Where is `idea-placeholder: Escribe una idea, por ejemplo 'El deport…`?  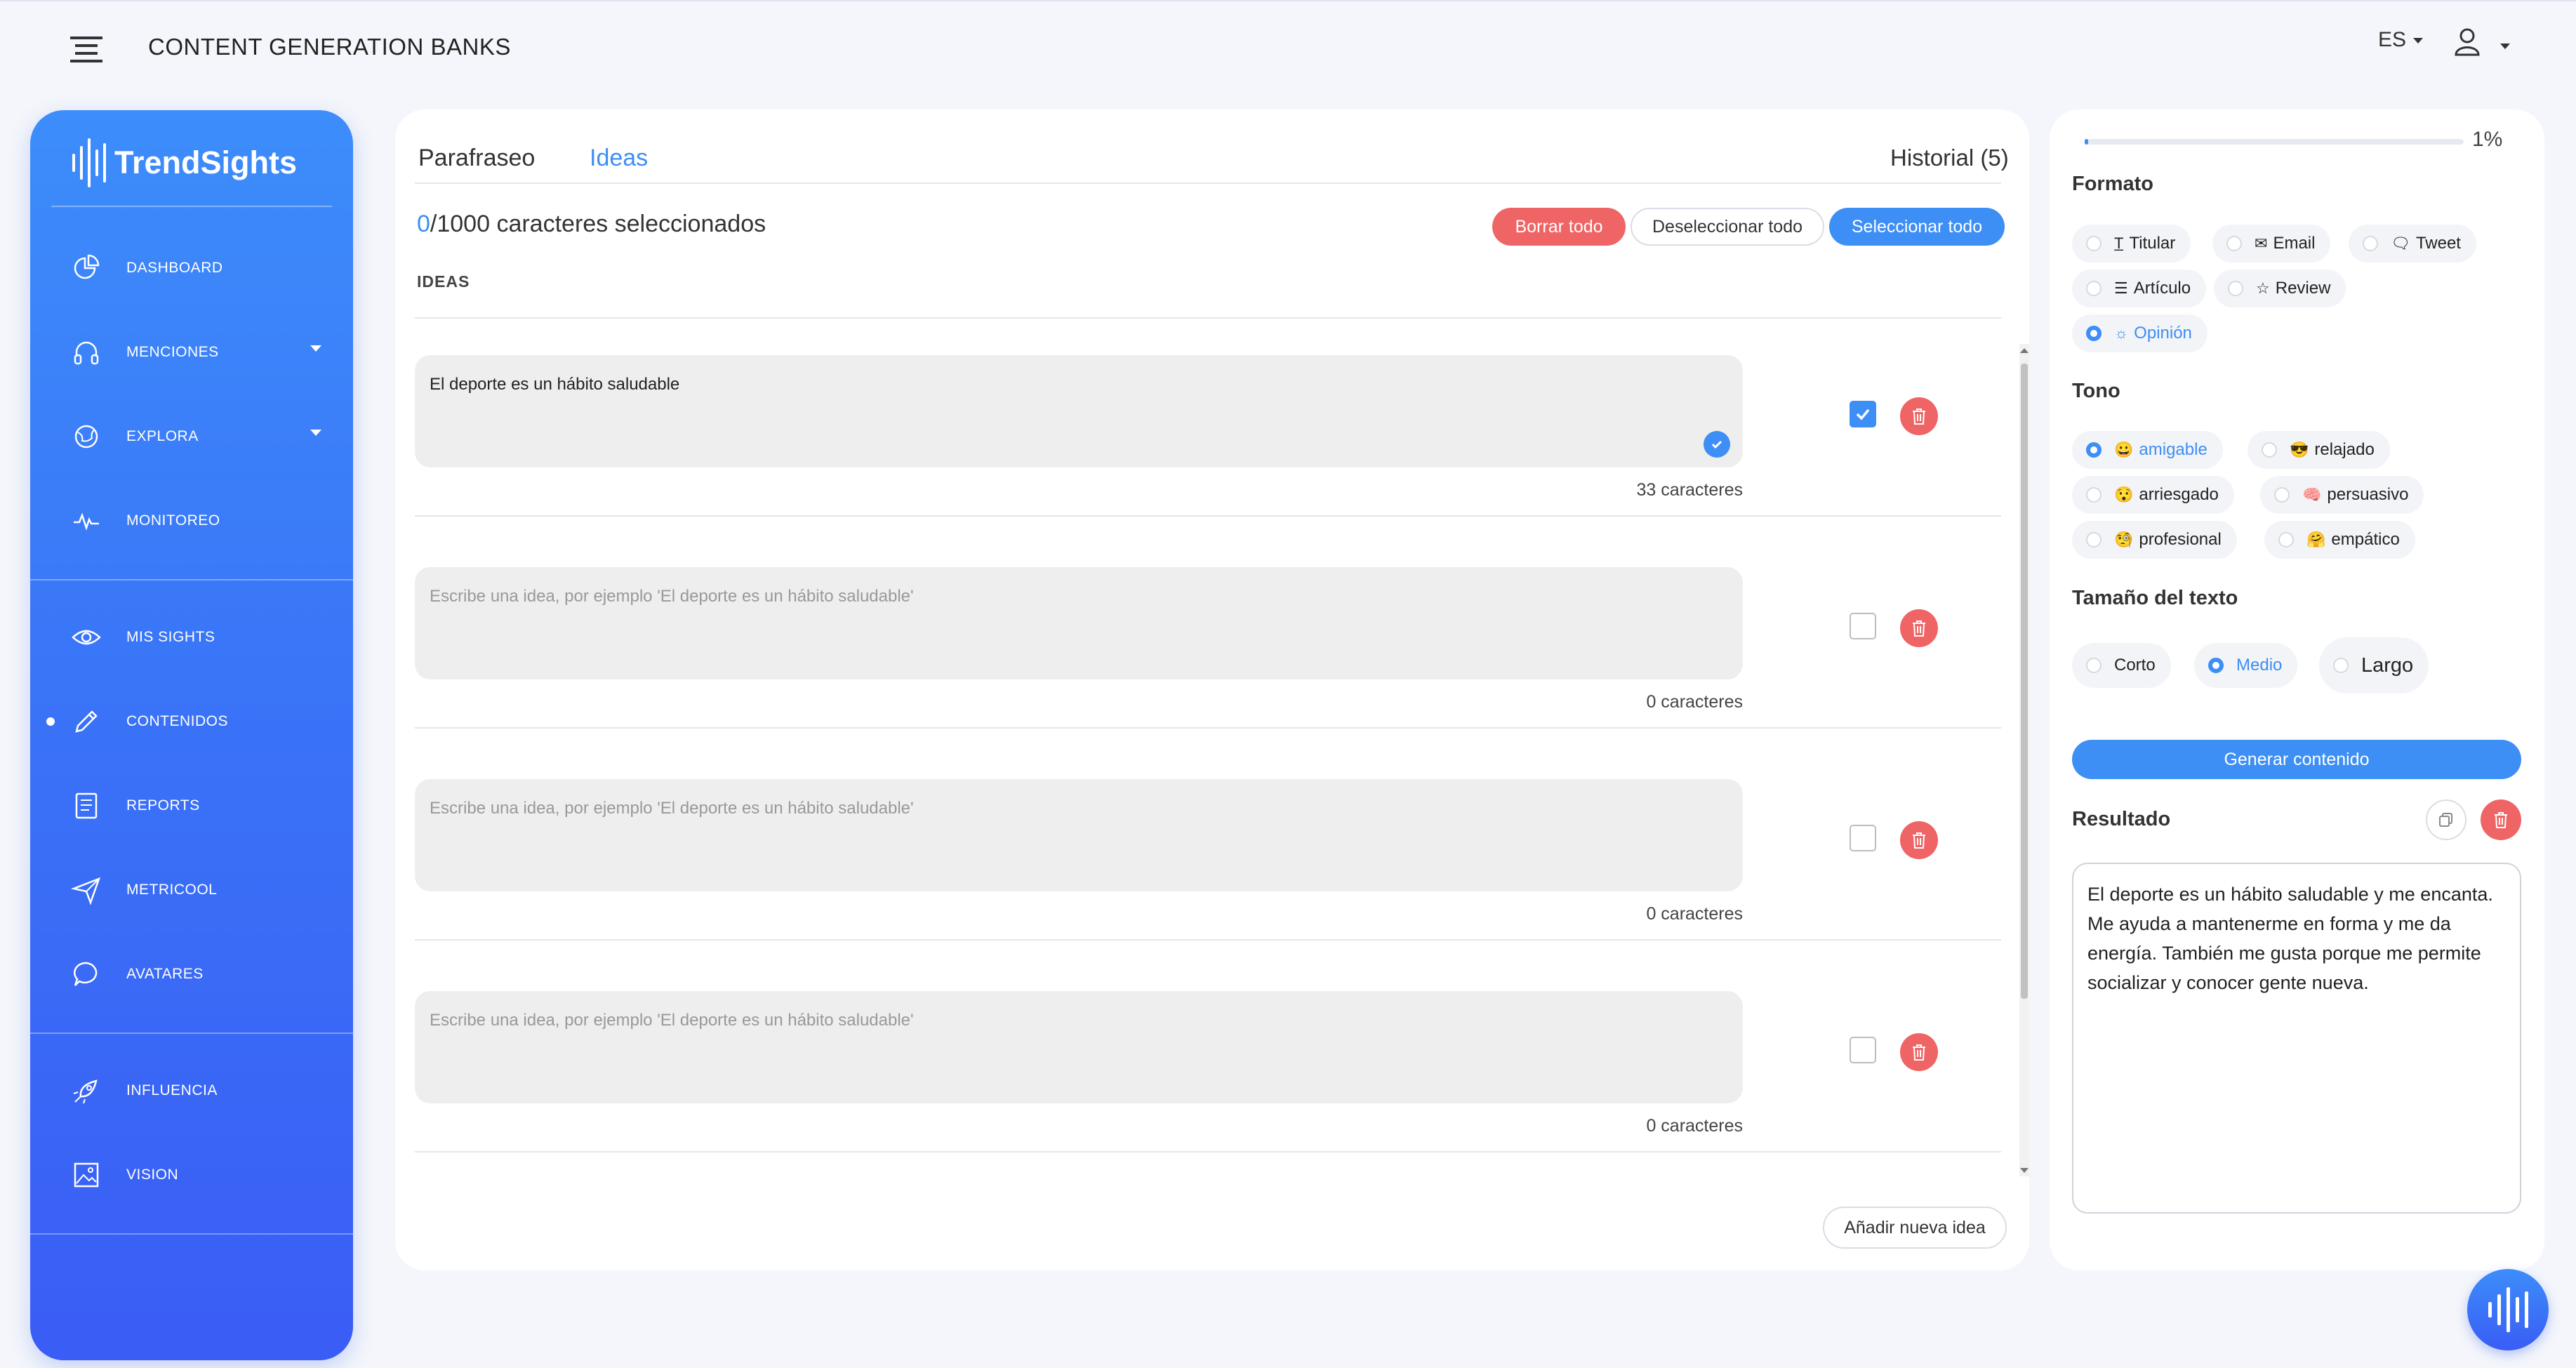 idea-placeholder: Escribe una idea, por ejemplo 'El deport… is located at coordinates (672, 1021).